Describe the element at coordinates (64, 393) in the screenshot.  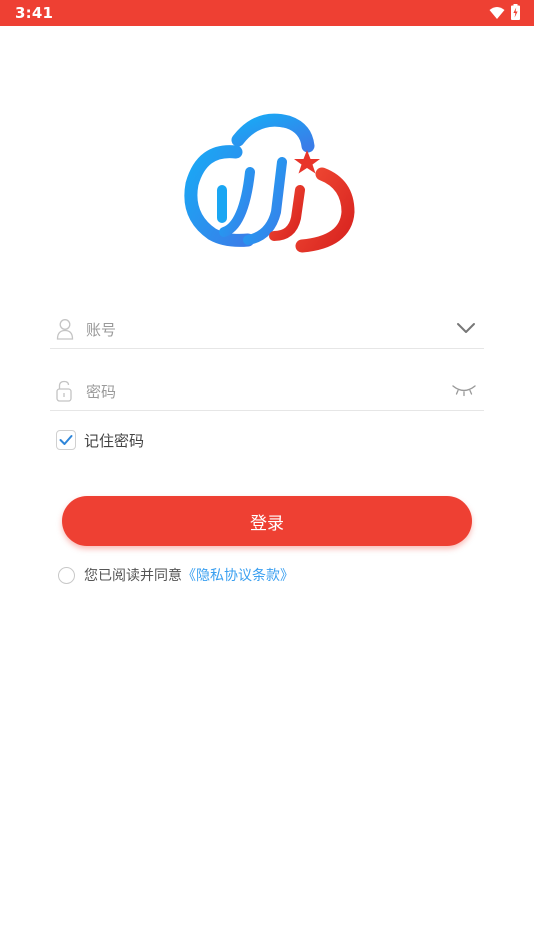
I see `lock-icon` at that location.